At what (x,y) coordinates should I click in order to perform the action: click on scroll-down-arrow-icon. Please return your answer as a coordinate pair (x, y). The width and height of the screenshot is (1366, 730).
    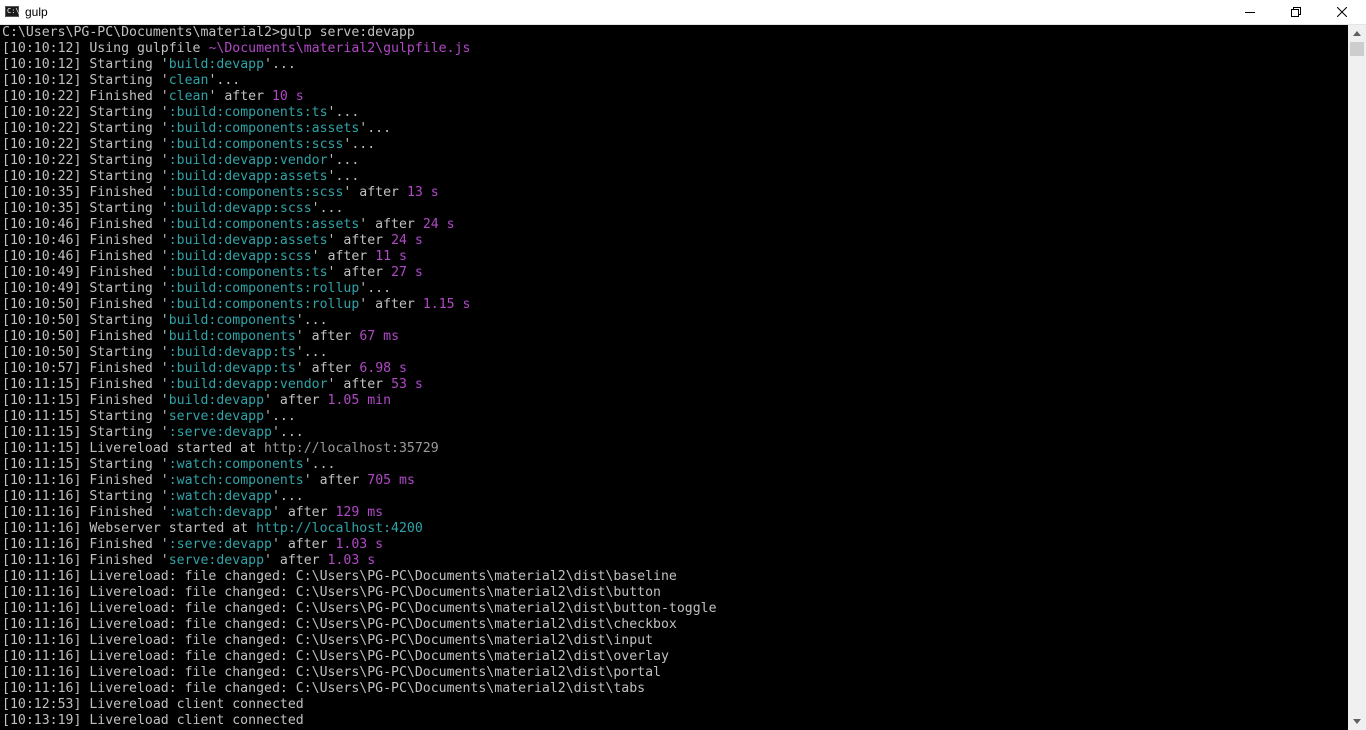
    Looking at the image, I should click on (1357, 721).